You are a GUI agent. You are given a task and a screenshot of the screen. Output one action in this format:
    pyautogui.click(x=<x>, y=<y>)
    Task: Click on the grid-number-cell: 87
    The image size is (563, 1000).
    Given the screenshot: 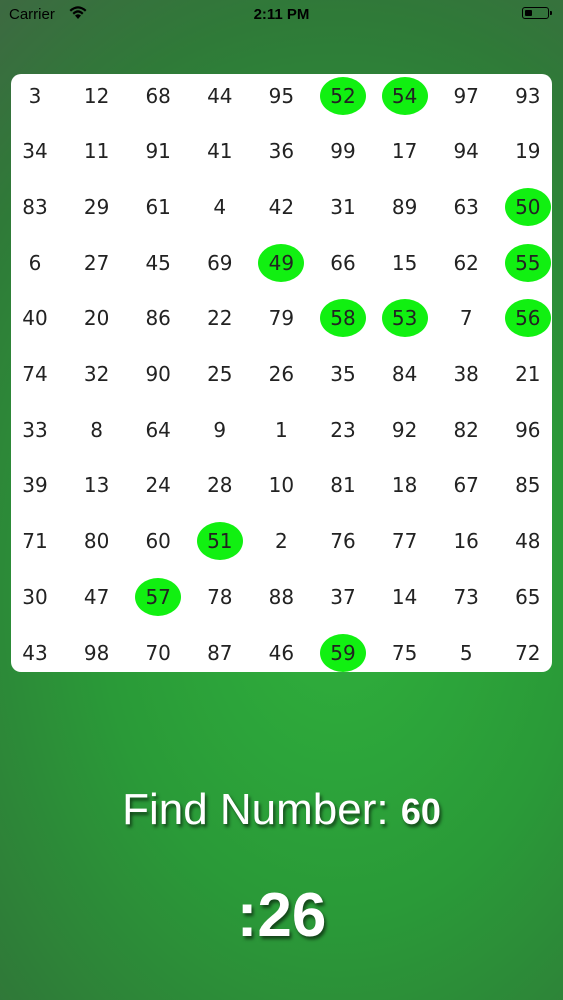 What is the action you would take?
    pyautogui.click(x=220, y=653)
    